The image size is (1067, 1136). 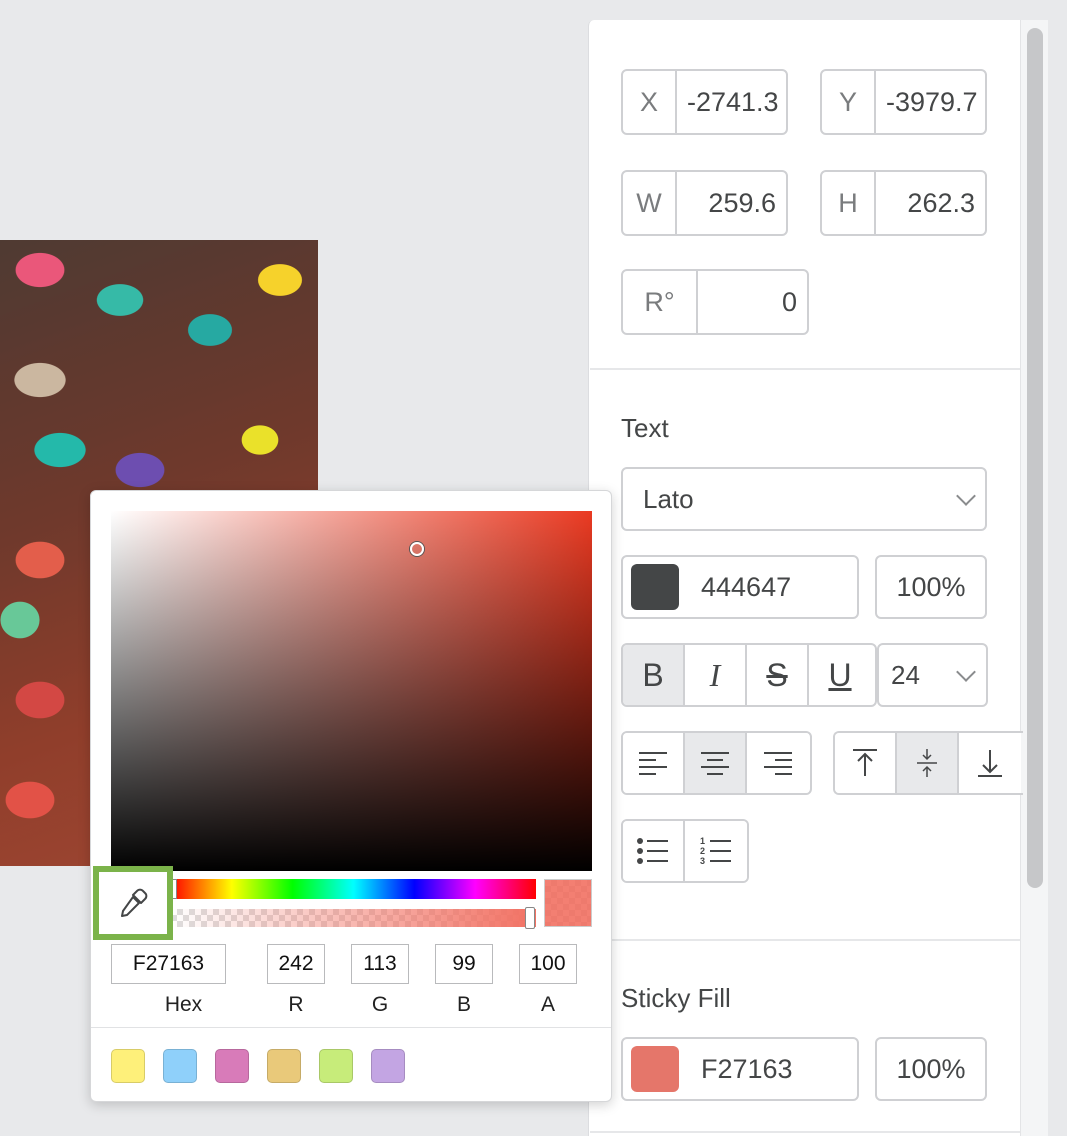 I want to click on r-input: 242, so click(x=296, y=964).